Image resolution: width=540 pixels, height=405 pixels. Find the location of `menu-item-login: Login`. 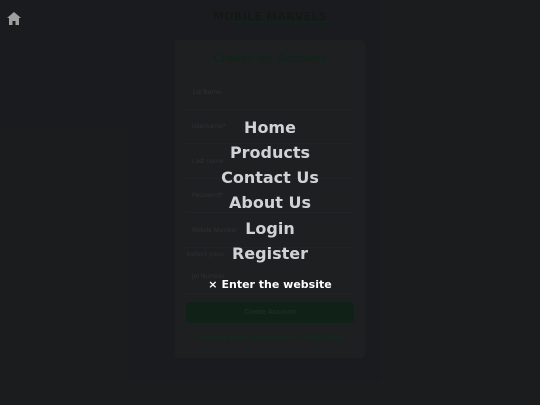

menu-item-login: Login is located at coordinates (270, 228).